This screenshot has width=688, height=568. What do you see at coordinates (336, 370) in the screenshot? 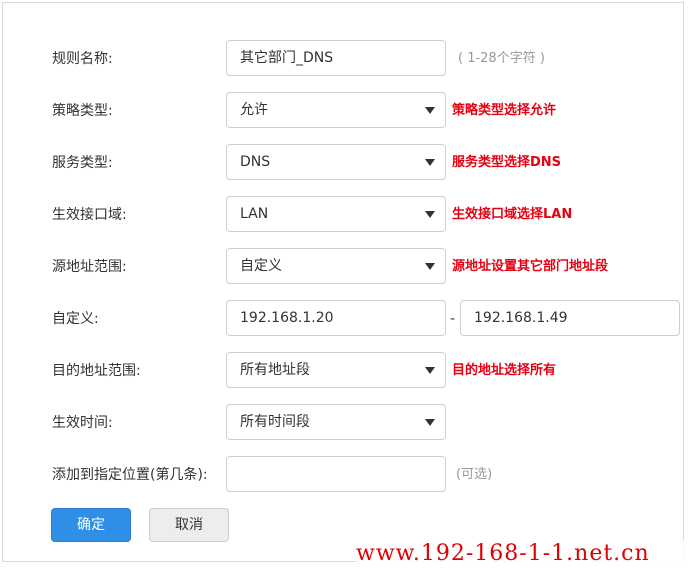
I see `dst-range-select: 所有地址段` at bounding box center [336, 370].